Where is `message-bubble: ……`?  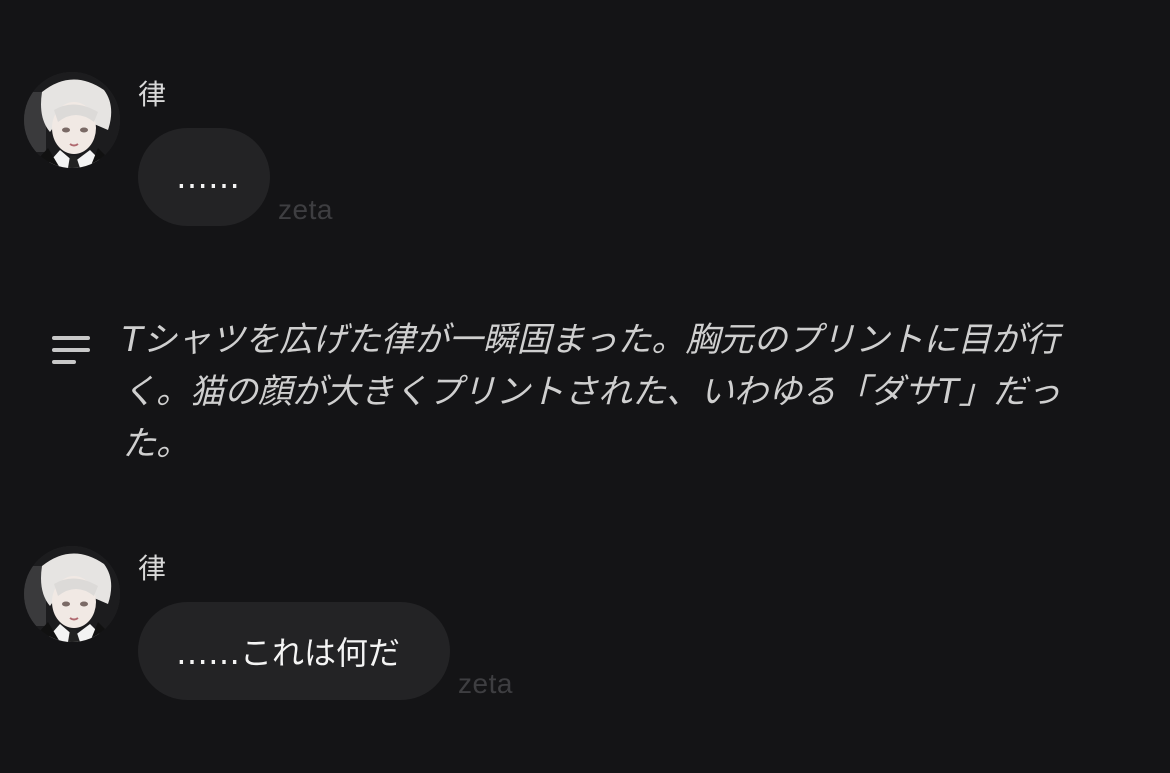
message-bubble: …… is located at coordinates (204, 177).